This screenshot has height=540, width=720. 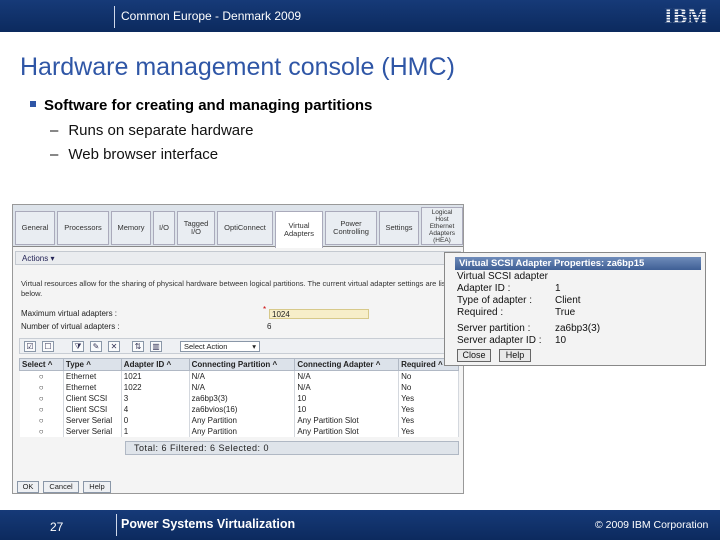 What do you see at coordinates (211, 16) in the screenshot?
I see `conference-label: Common Europe - Denmark 2009` at bounding box center [211, 16].